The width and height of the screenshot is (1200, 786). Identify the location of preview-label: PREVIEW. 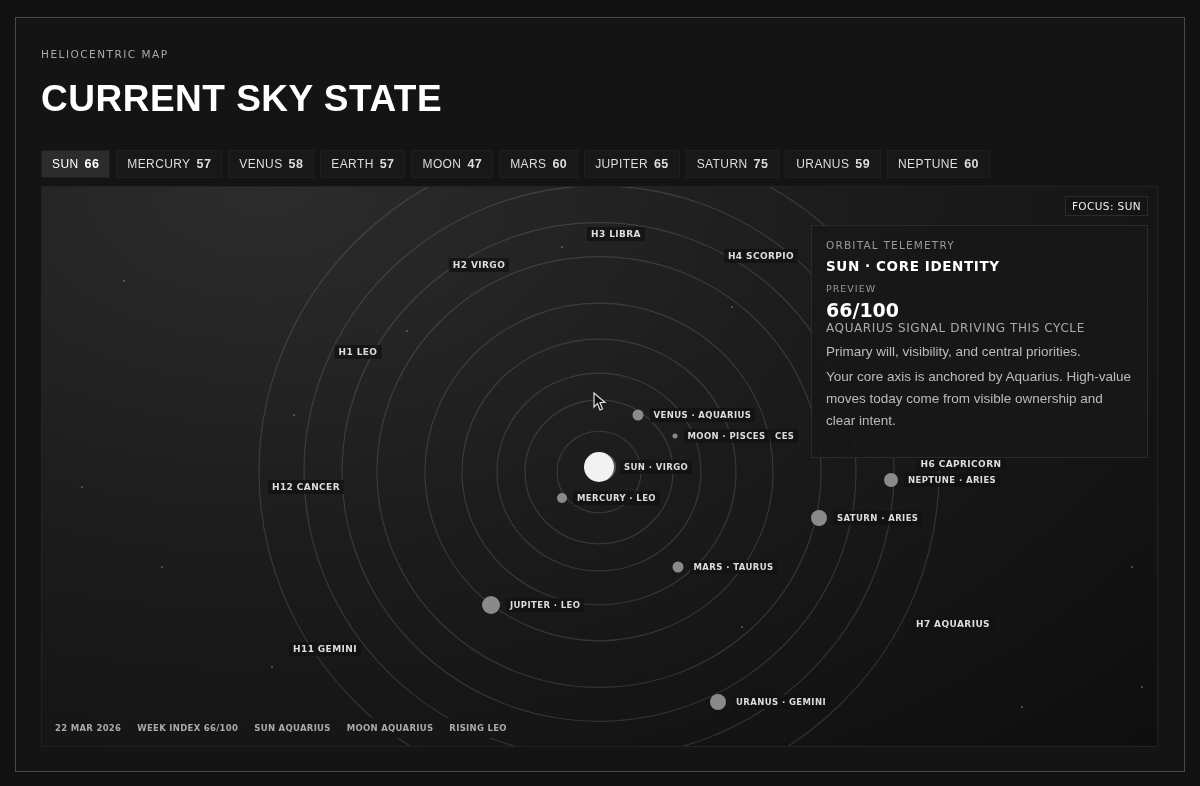
(851, 288).